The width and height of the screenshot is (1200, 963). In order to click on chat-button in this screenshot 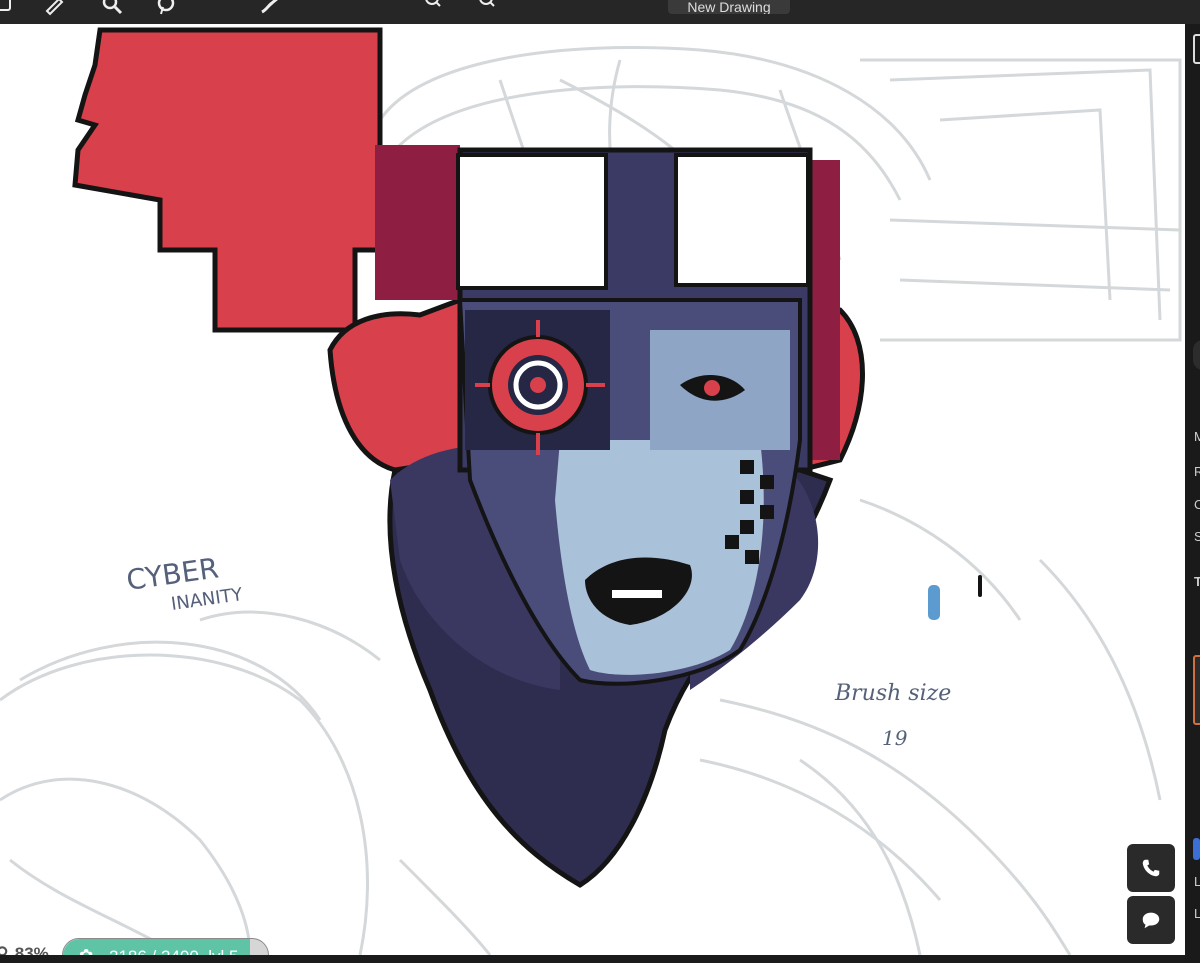, I will do `click(1151, 920)`.